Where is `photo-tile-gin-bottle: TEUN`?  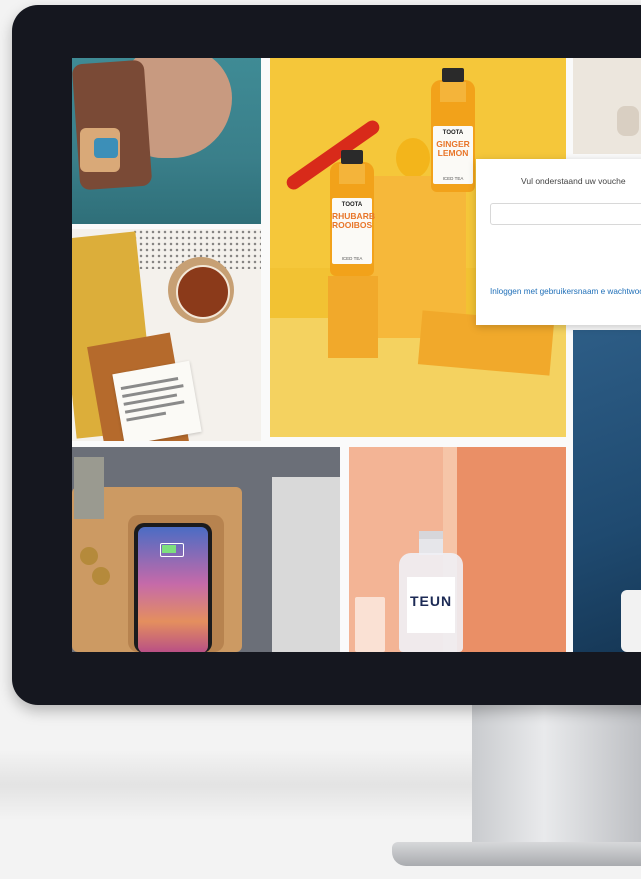 photo-tile-gin-bottle: TEUN is located at coordinates (457, 549).